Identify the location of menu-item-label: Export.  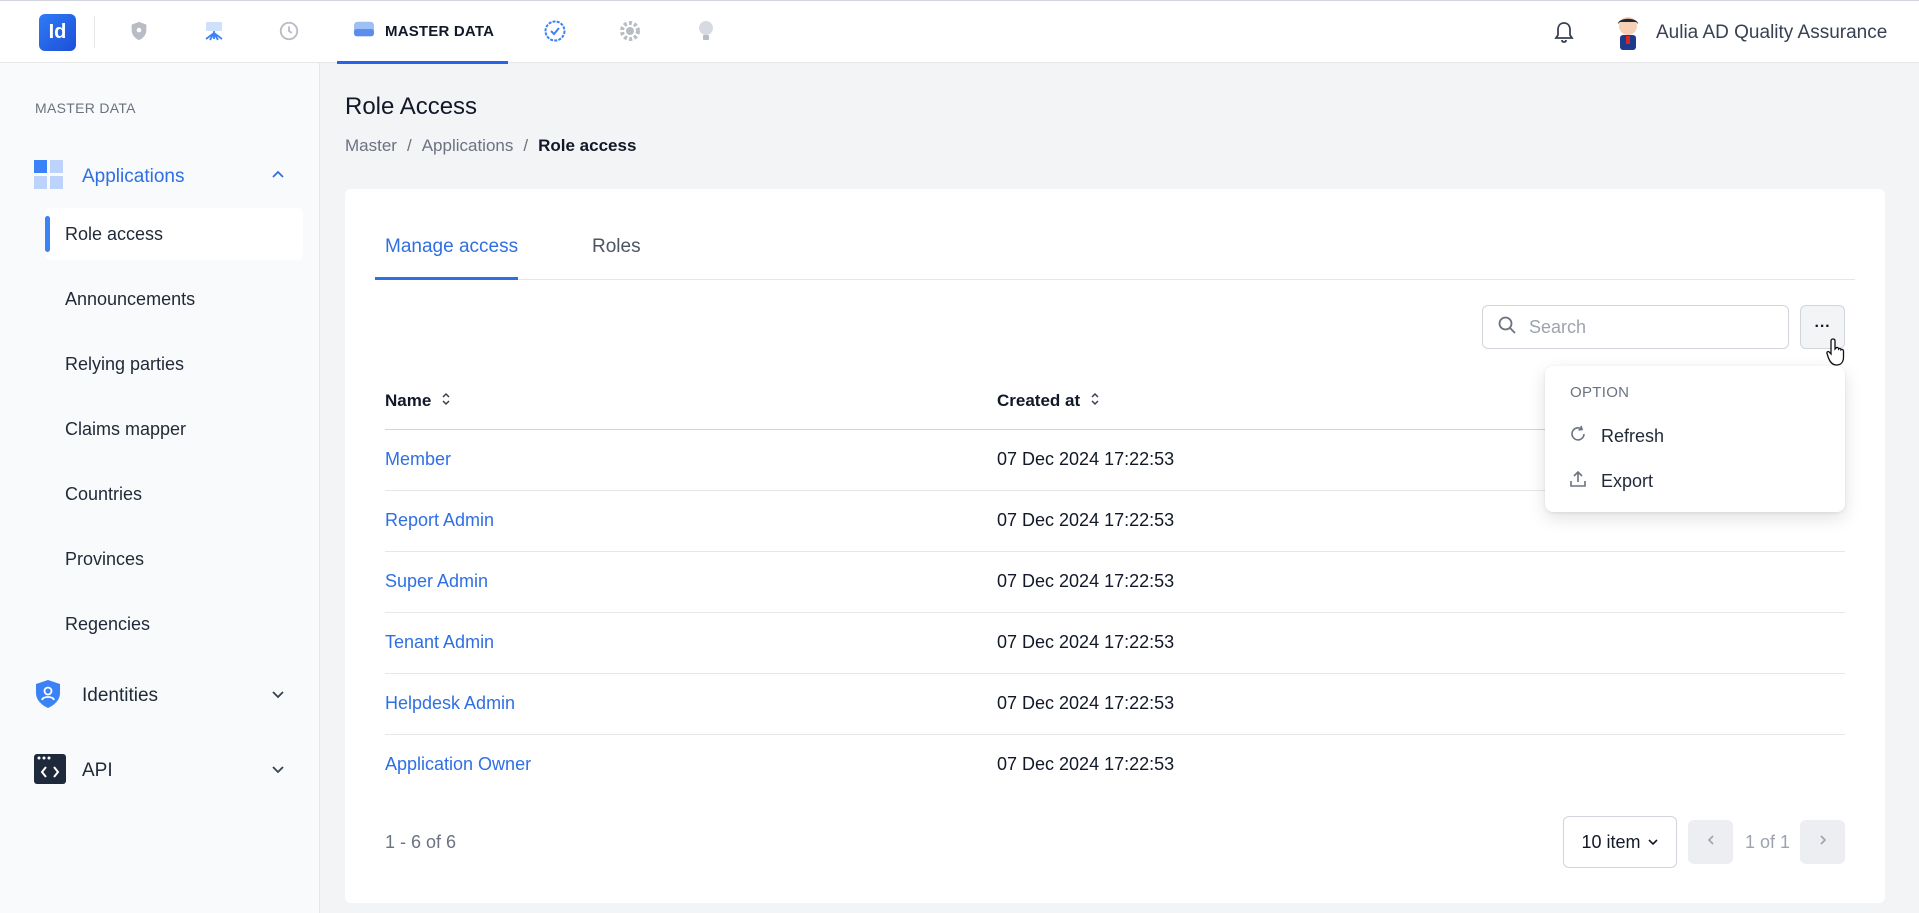
(1627, 480).